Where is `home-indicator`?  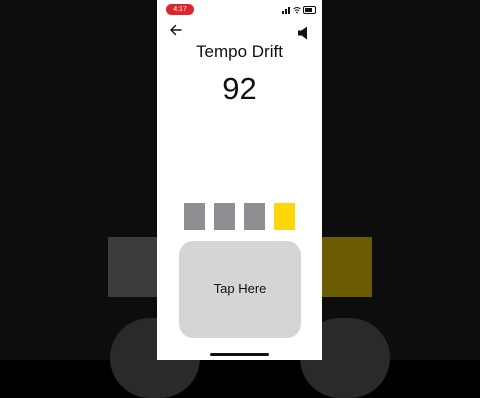
home-indicator is located at coordinates (239, 354).